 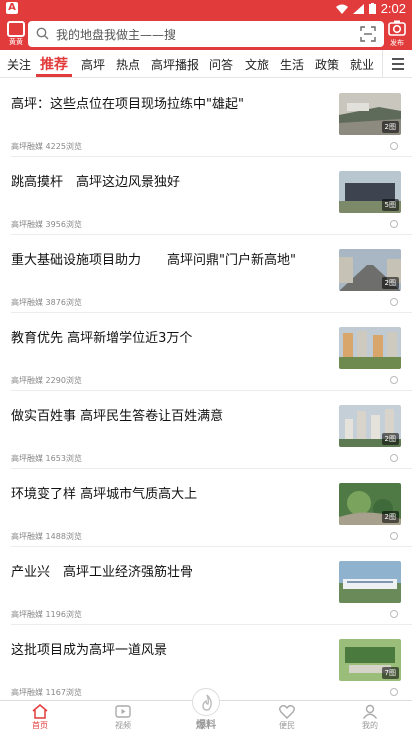 What do you see at coordinates (206, 430) in the screenshot?
I see `list-item: 做实百姓事 高坪民生答卷让百姓满意 高坪融媒 1653浏览 2图` at bounding box center [206, 430].